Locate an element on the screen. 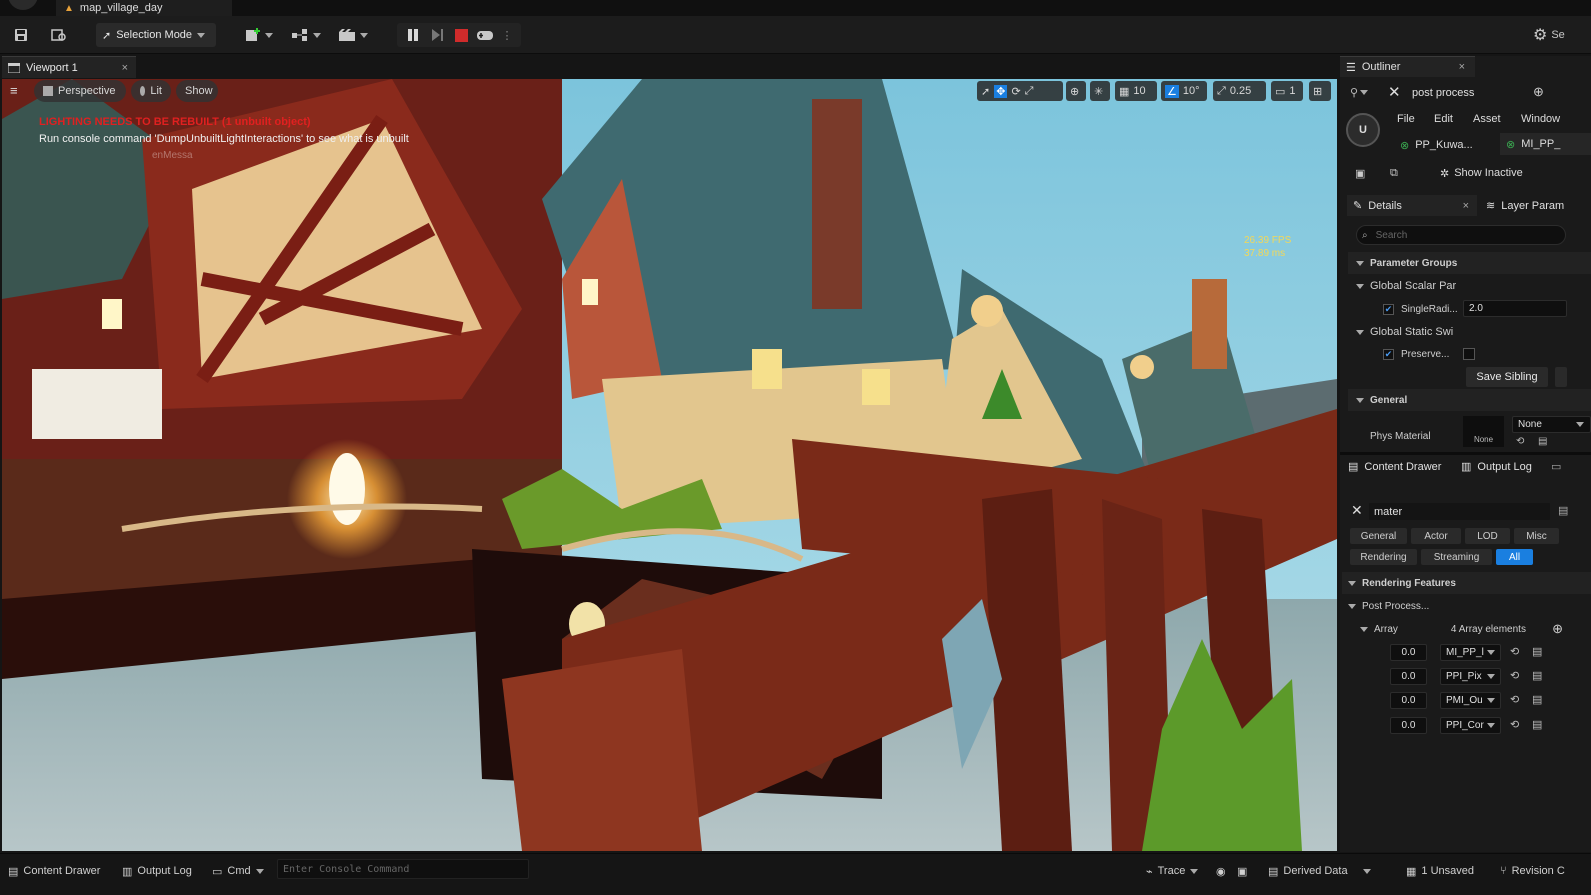 This screenshot has width=1591, height=895. save-asset-icon: ▣ is located at coordinates (1360, 173).